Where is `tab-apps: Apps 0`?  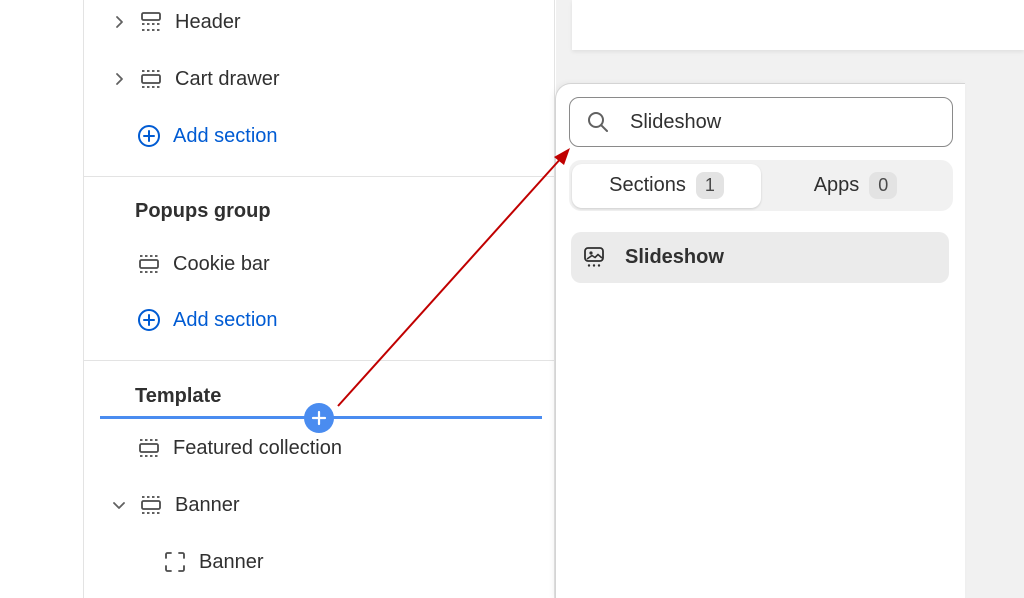
tab-apps: Apps 0 is located at coordinates (855, 186).